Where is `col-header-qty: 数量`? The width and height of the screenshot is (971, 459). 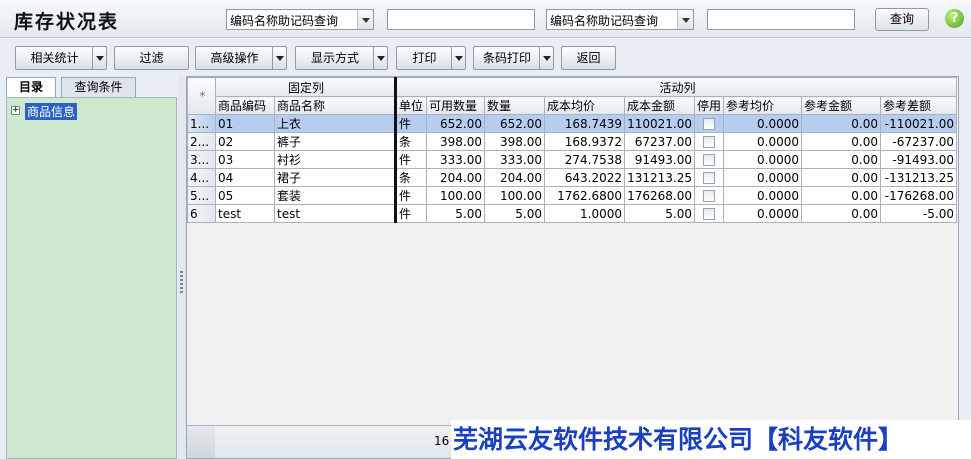
col-header-qty: 数量 is located at coordinates (514, 105).